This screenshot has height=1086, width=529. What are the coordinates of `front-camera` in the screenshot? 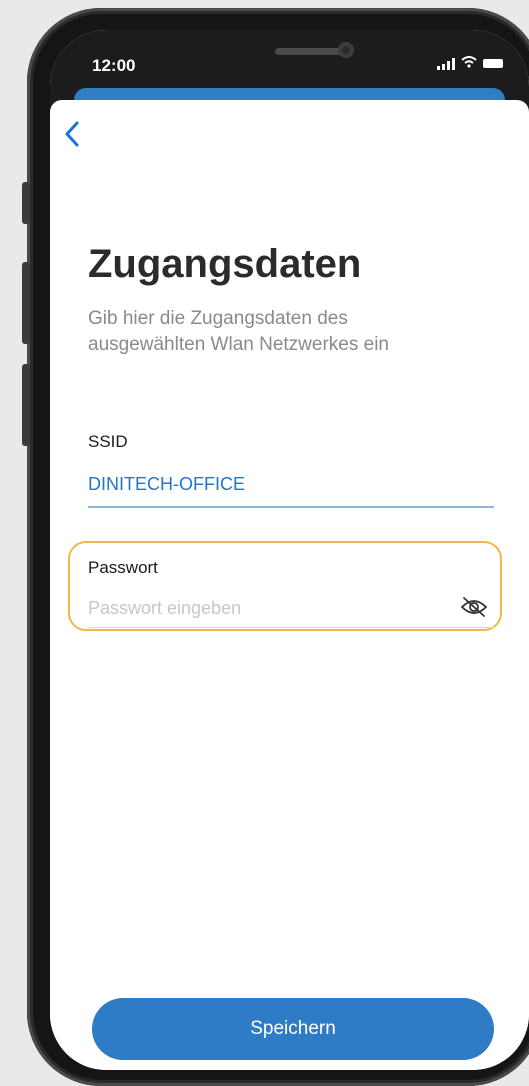 It's located at (346, 50).